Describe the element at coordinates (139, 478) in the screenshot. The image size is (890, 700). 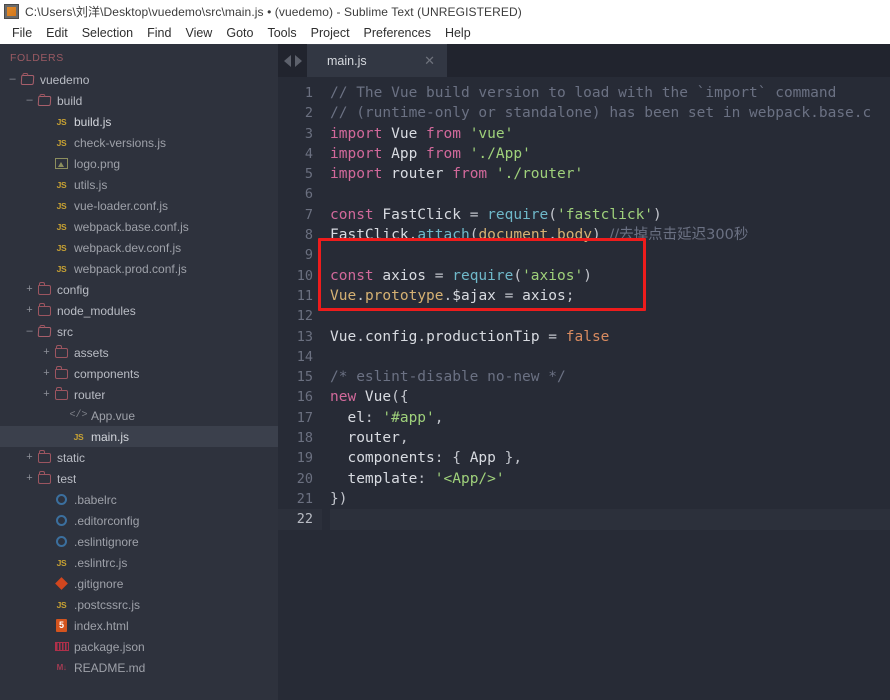
I see `tree-folder-test: + test` at that location.